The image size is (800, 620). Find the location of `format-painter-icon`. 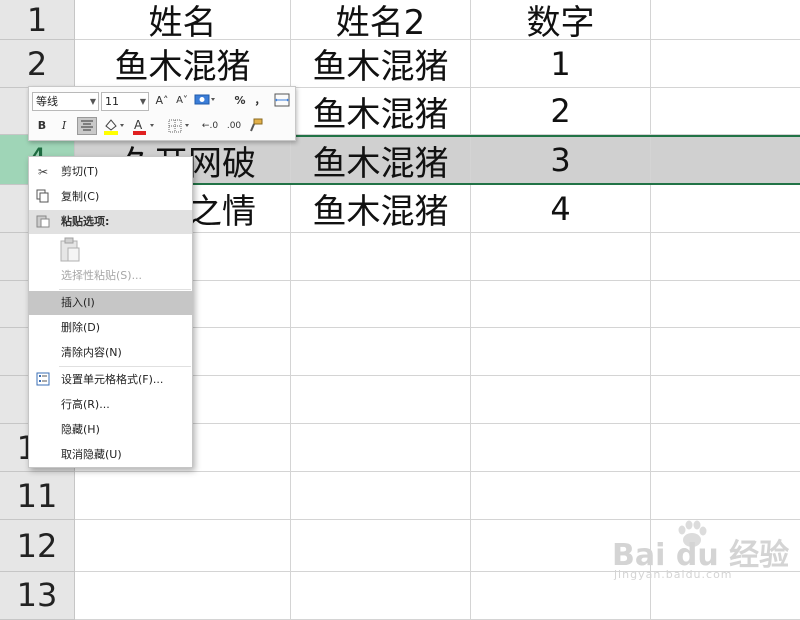

format-painter-icon is located at coordinates (256, 126).